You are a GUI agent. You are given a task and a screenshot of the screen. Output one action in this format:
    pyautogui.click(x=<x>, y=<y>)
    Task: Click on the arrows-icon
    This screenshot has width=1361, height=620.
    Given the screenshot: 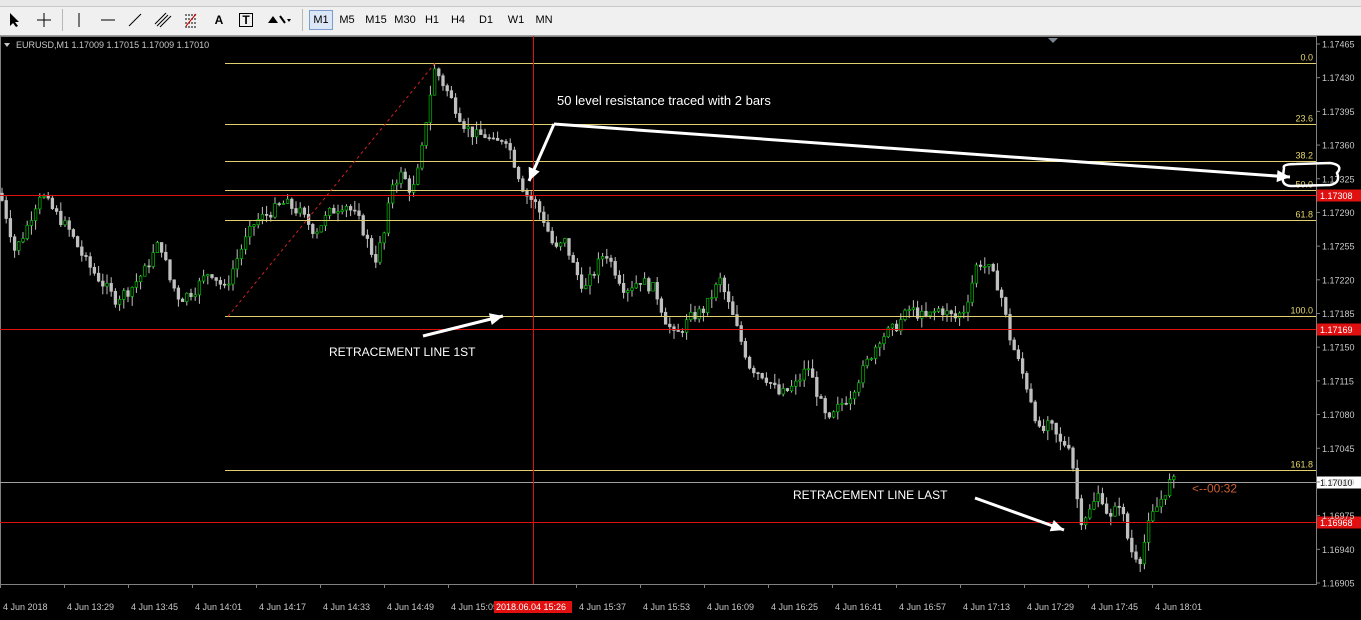 What is the action you would take?
    pyautogui.click(x=279, y=20)
    